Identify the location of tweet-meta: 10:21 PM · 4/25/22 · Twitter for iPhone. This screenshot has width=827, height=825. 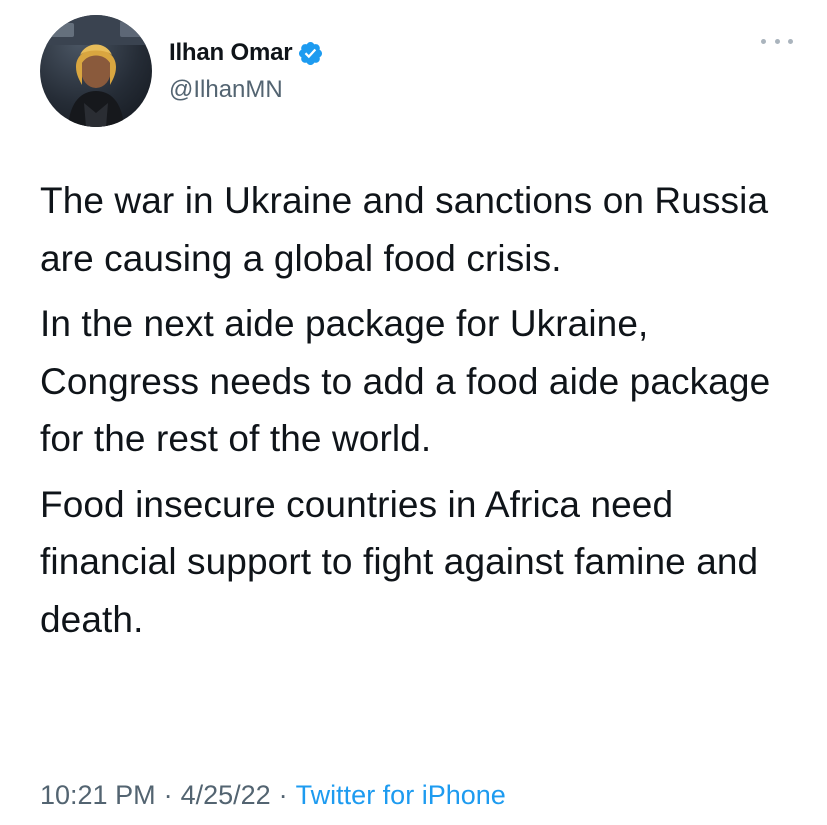
(273, 795).